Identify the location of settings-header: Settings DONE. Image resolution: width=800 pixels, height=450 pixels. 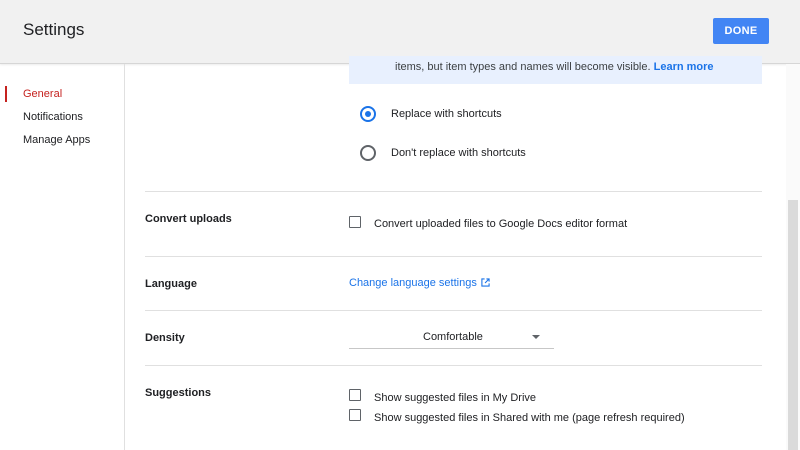
(400, 32).